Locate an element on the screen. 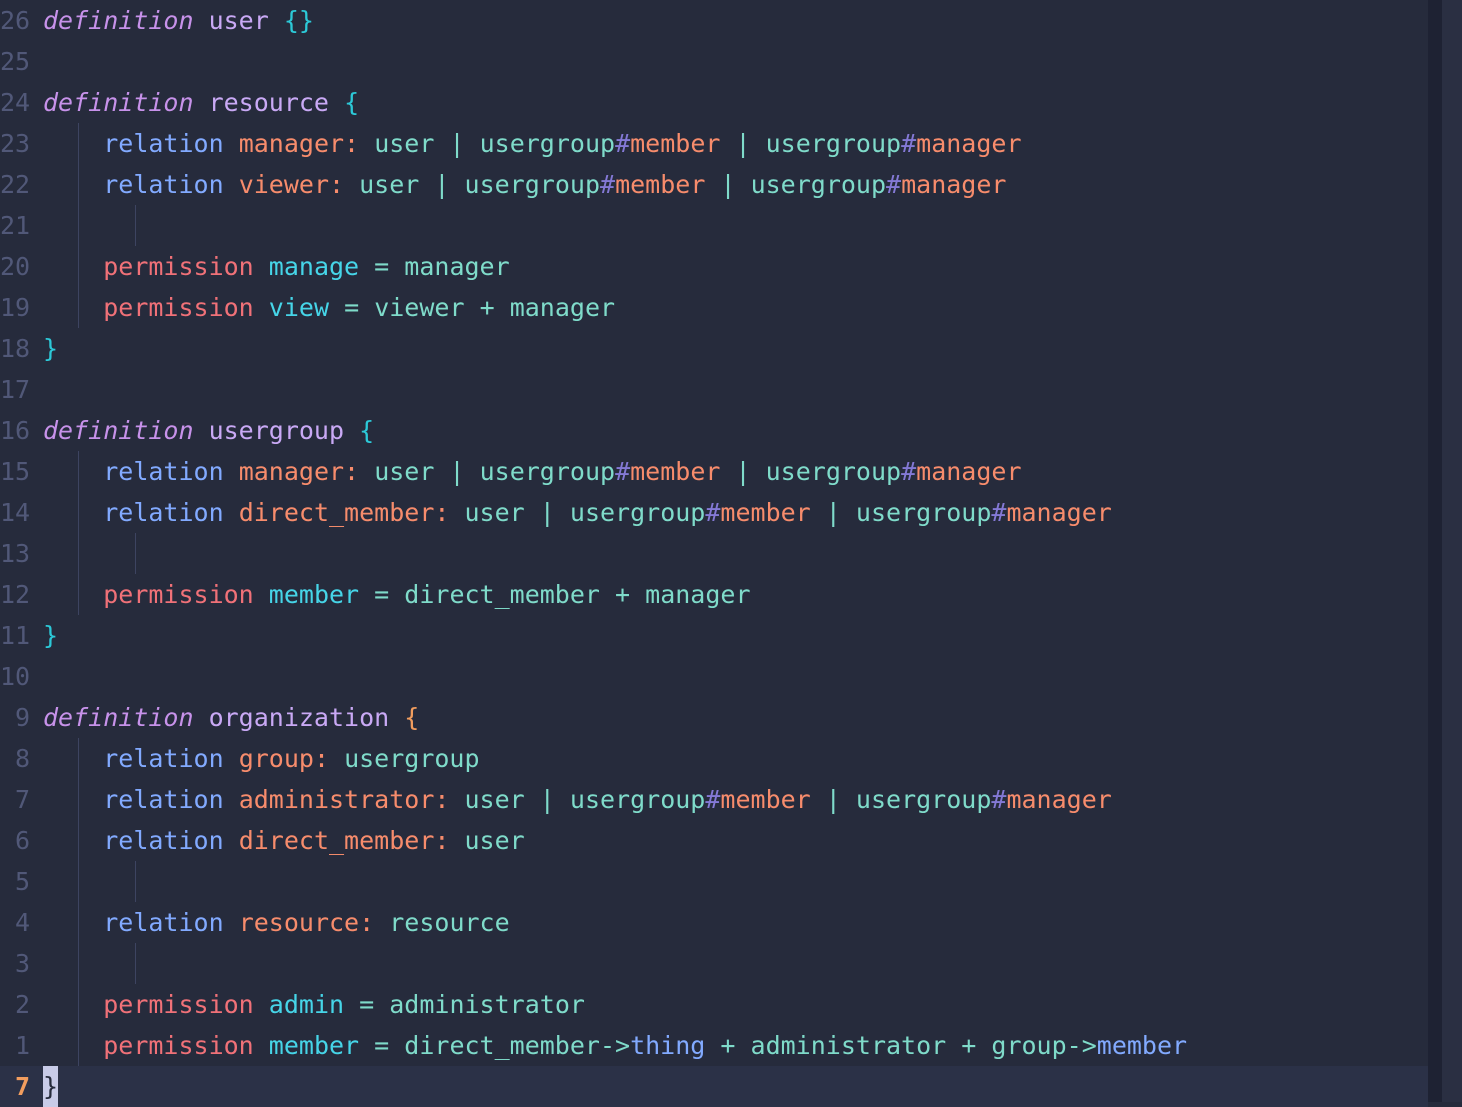 The height and width of the screenshot is (1107, 1462). code-line-content: relation group: usergroup is located at coordinates (255, 758).